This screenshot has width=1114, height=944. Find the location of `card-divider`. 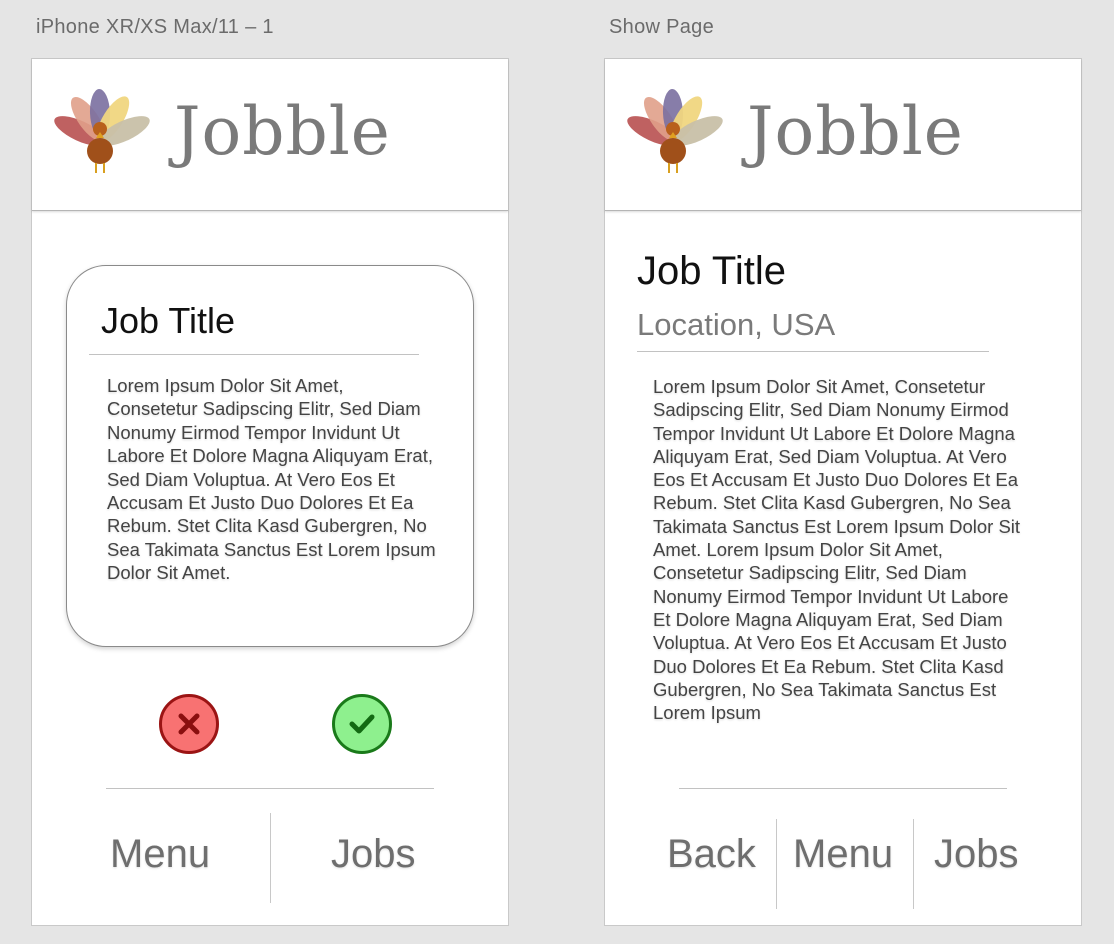

card-divider is located at coordinates (254, 354).